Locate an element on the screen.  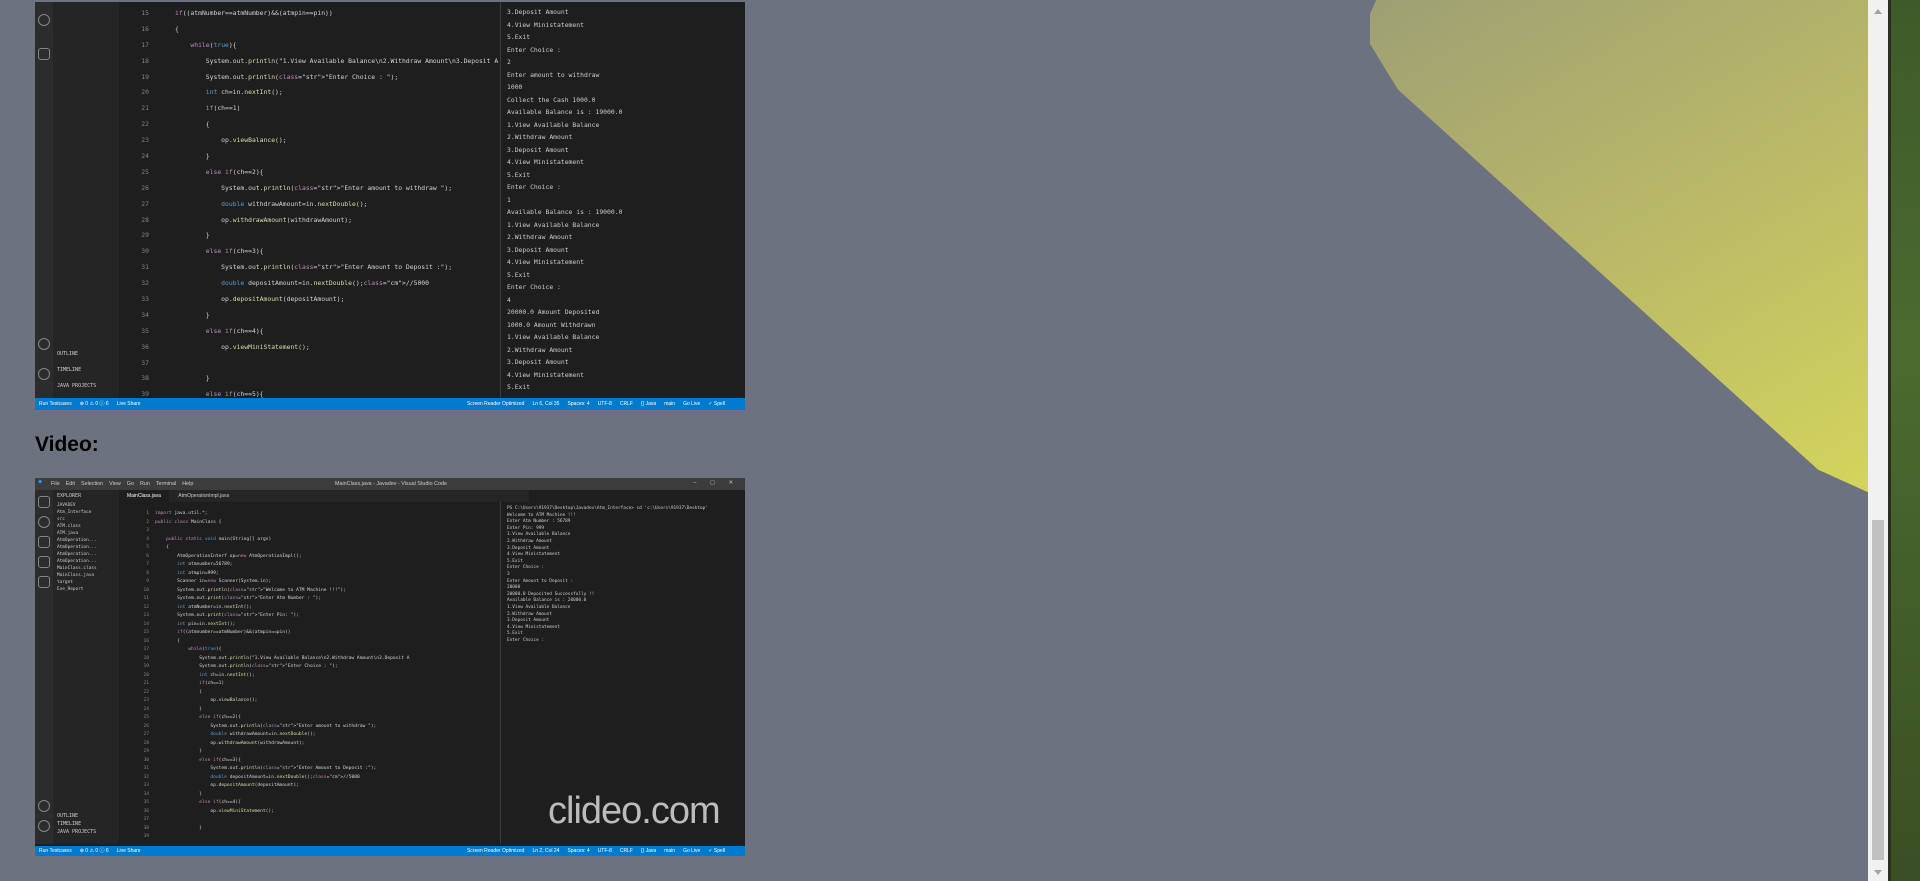
line-number: 36 is located at coordinates (146, 811).